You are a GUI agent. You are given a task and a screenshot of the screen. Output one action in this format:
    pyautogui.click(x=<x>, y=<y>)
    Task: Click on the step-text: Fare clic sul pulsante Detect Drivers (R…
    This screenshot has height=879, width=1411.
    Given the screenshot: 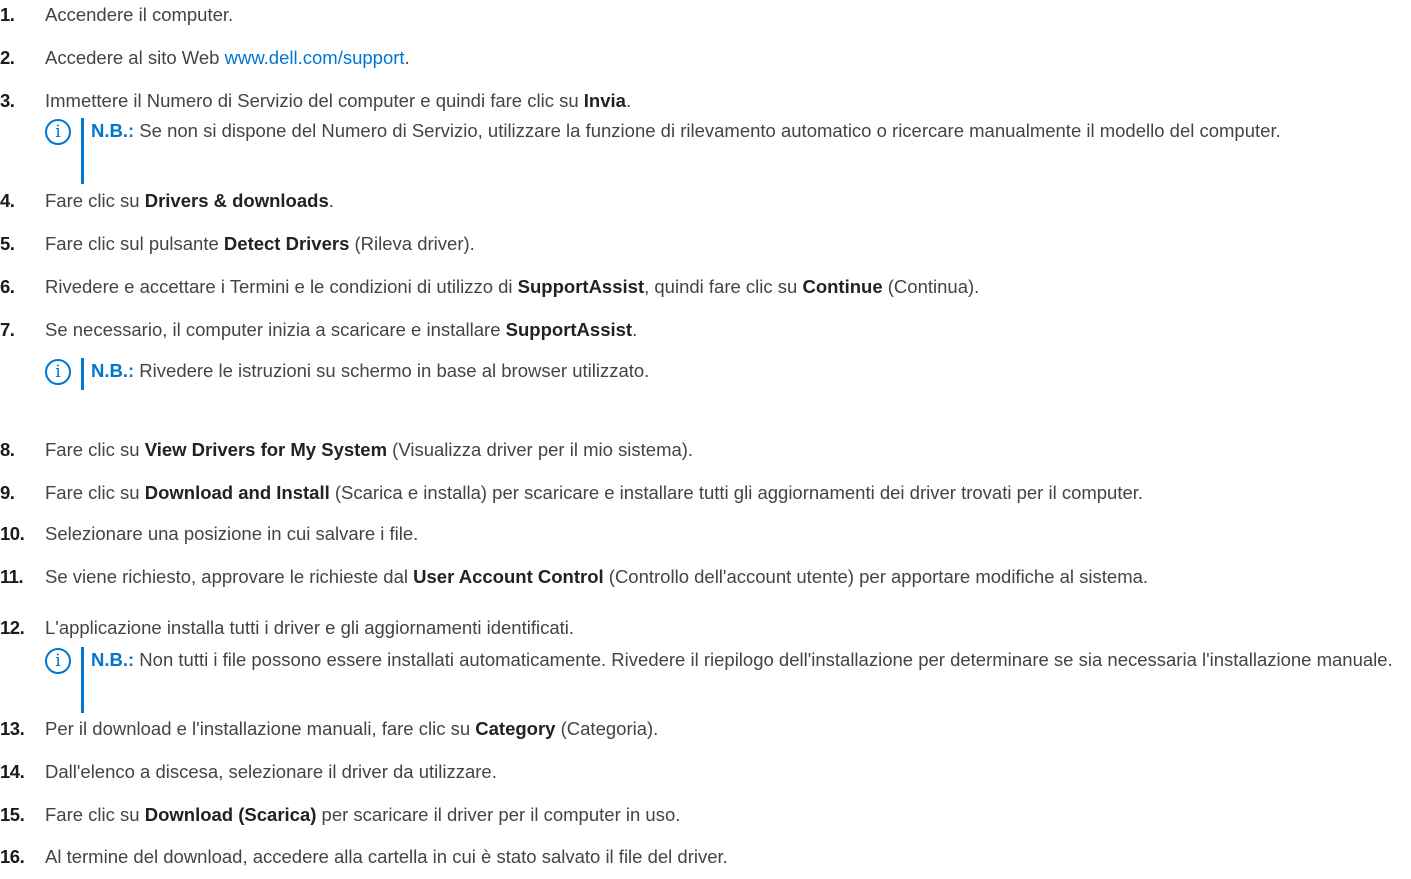 What is the action you would take?
    pyautogui.click(x=260, y=243)
    